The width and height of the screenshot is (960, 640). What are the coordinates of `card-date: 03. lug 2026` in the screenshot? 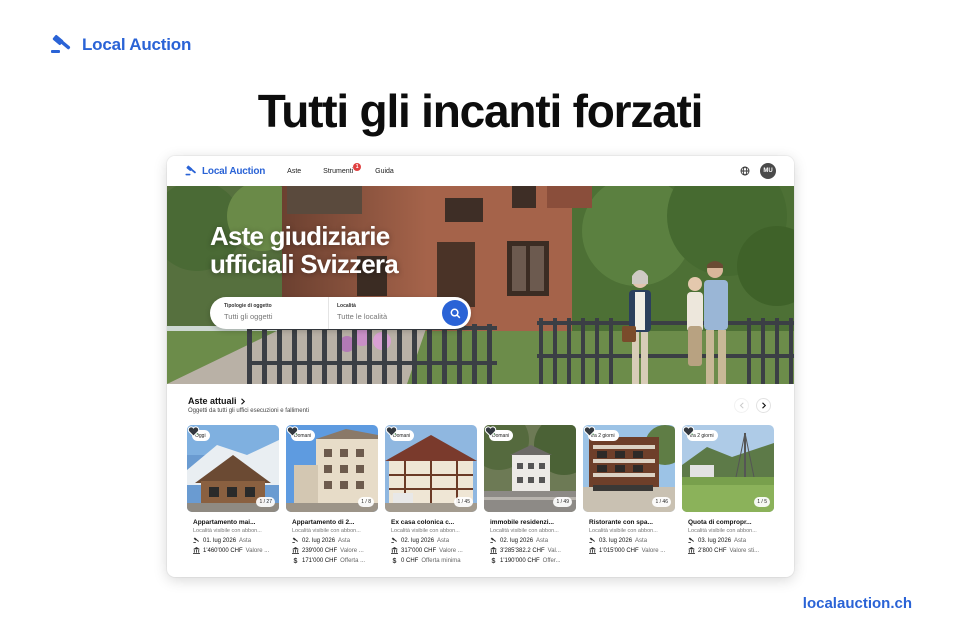 It's located at (715, 540).